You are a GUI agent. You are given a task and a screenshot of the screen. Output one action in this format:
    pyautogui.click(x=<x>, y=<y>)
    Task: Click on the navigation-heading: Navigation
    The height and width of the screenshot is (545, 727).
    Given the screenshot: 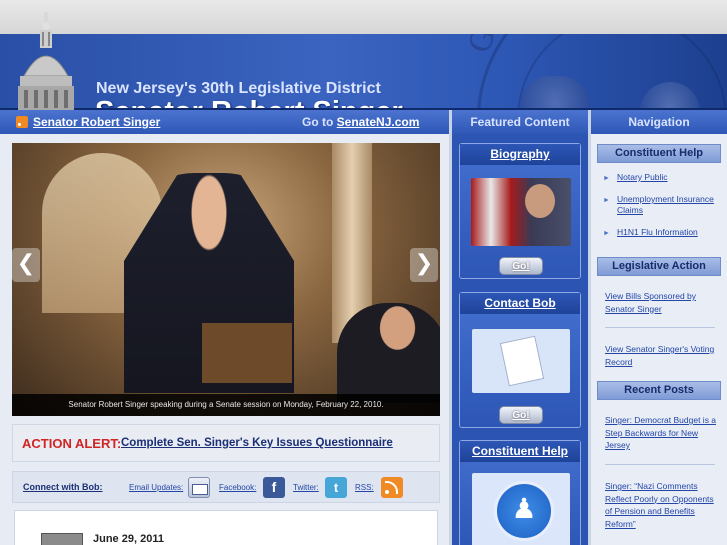 What is the action you would take?
    pyautogui.click(x=659, y=122)
    